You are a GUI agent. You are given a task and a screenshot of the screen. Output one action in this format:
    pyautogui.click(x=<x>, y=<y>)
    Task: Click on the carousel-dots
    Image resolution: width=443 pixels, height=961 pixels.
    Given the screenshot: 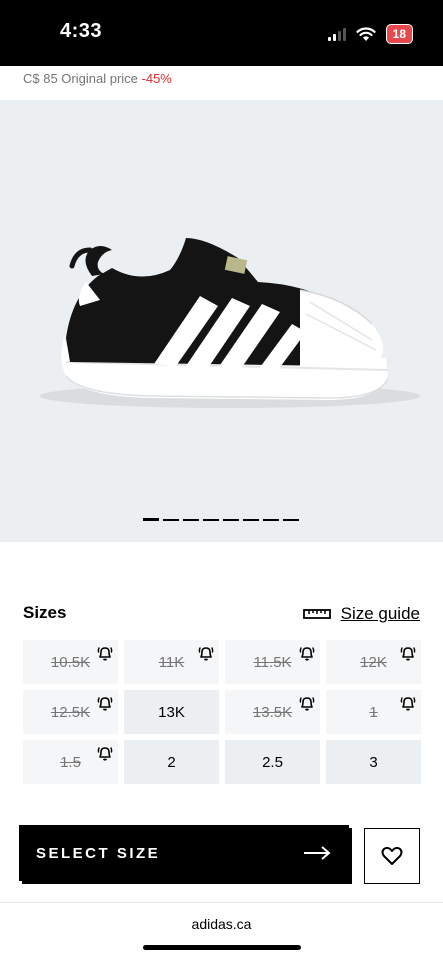 What is the action you would take?
    pyautogui.click(x=221, y=519)
    